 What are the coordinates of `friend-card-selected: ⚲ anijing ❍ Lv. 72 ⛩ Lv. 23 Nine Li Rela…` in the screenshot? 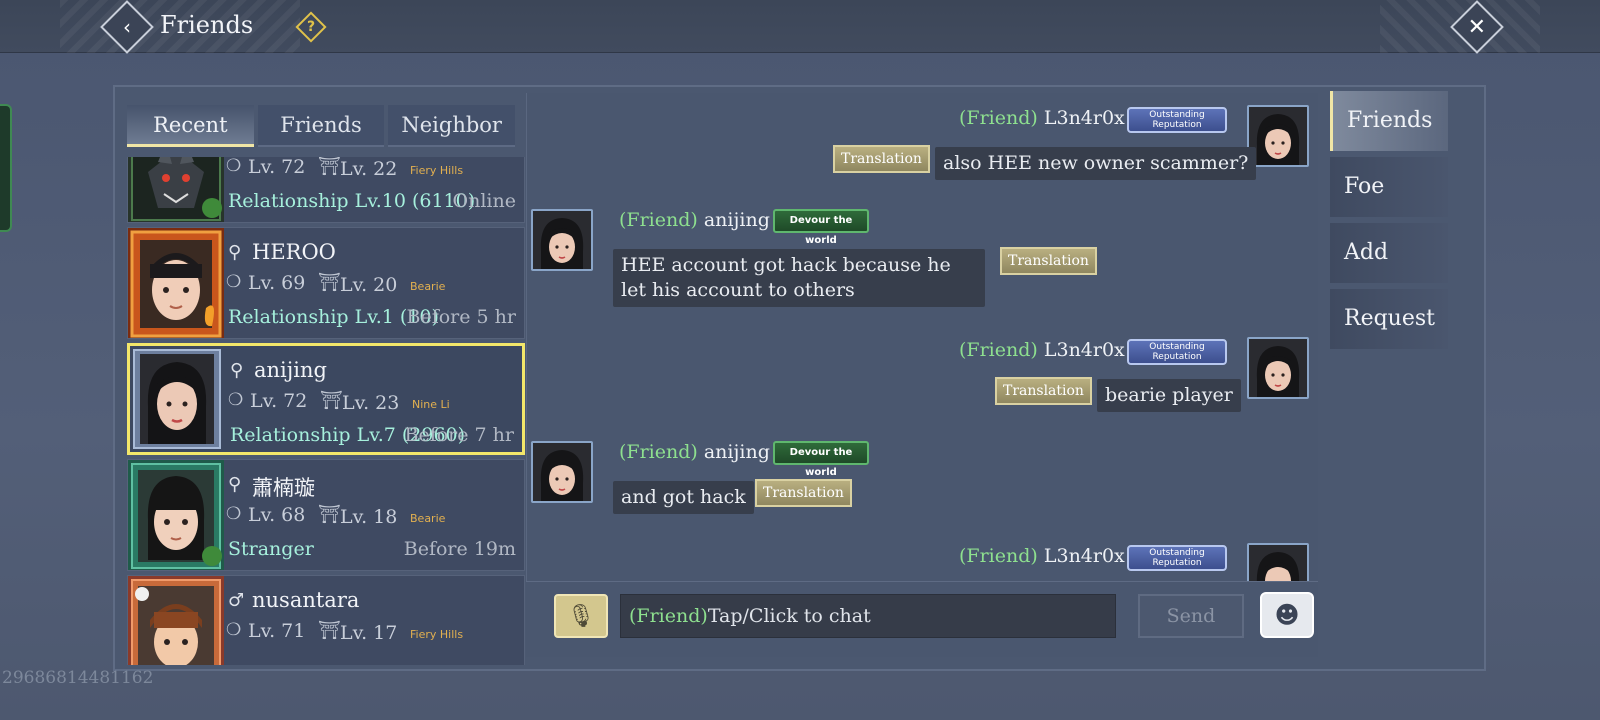 It's located at (326, 399).